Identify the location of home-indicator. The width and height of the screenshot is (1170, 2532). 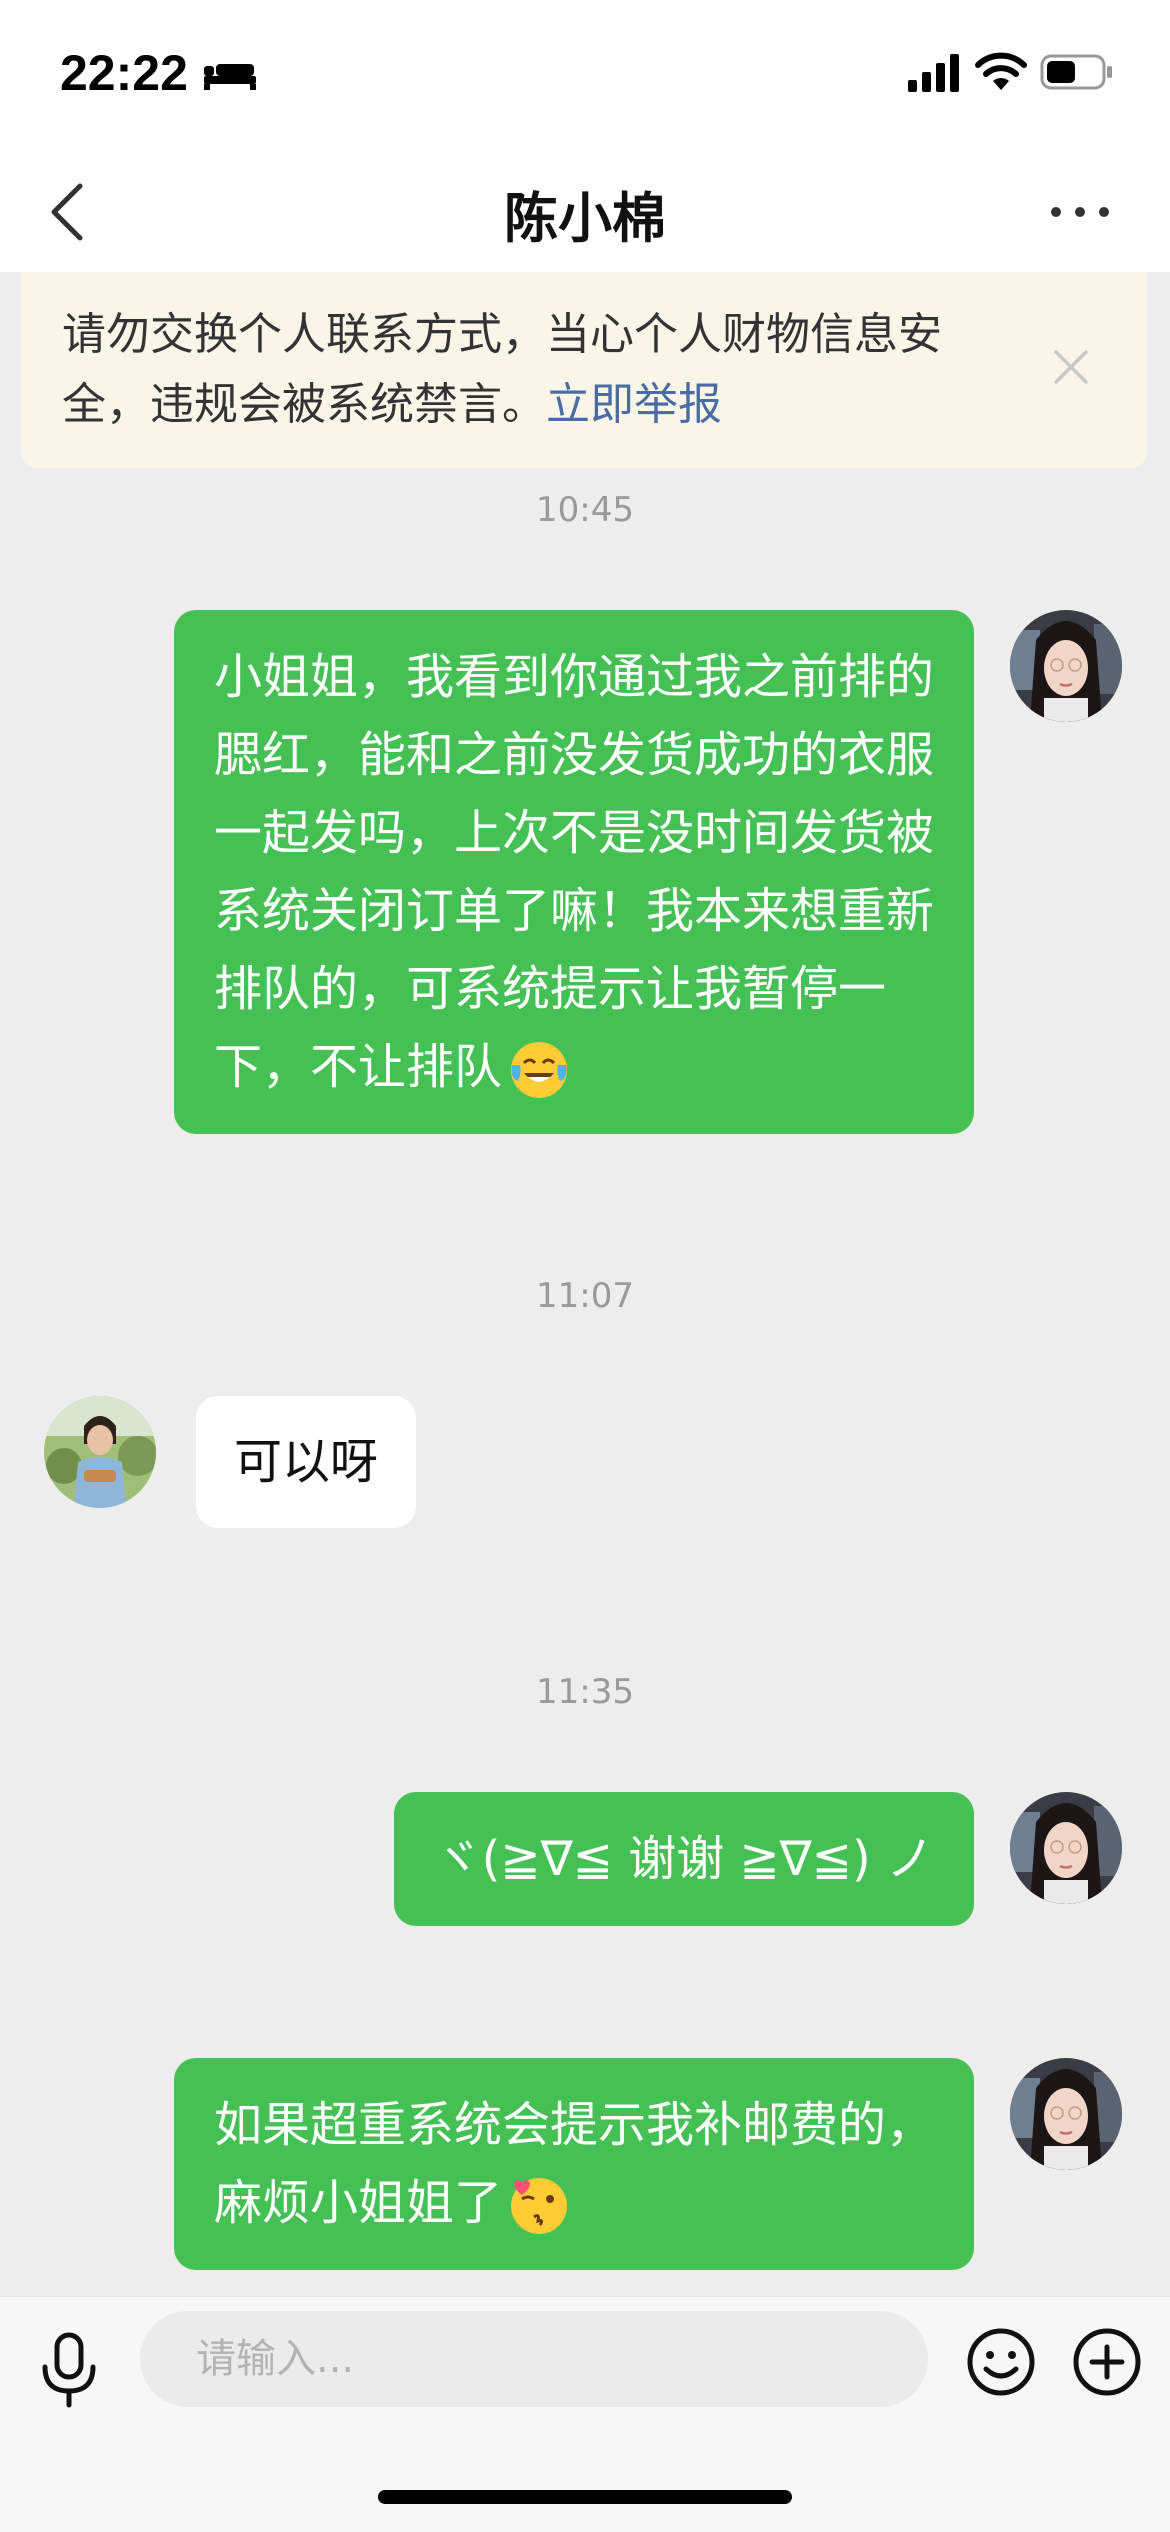
(585, 2497).